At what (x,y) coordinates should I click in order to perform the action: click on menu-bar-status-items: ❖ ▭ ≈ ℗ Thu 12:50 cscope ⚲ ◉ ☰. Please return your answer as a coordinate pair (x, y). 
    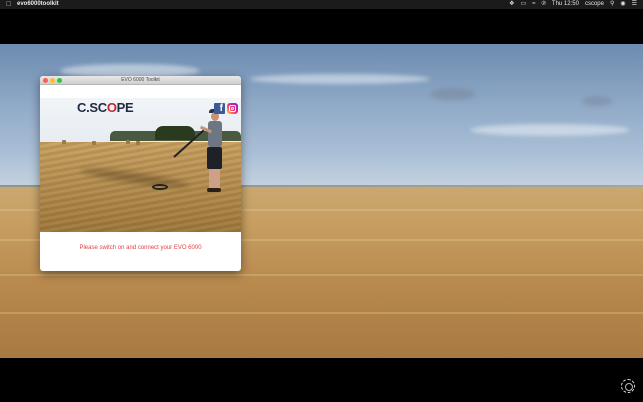
    Looking at the image, I should click on (573, 4).